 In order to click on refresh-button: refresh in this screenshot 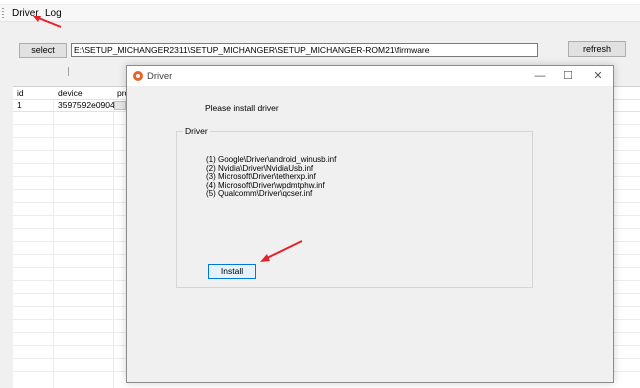, I will do `click(597, 49)`.